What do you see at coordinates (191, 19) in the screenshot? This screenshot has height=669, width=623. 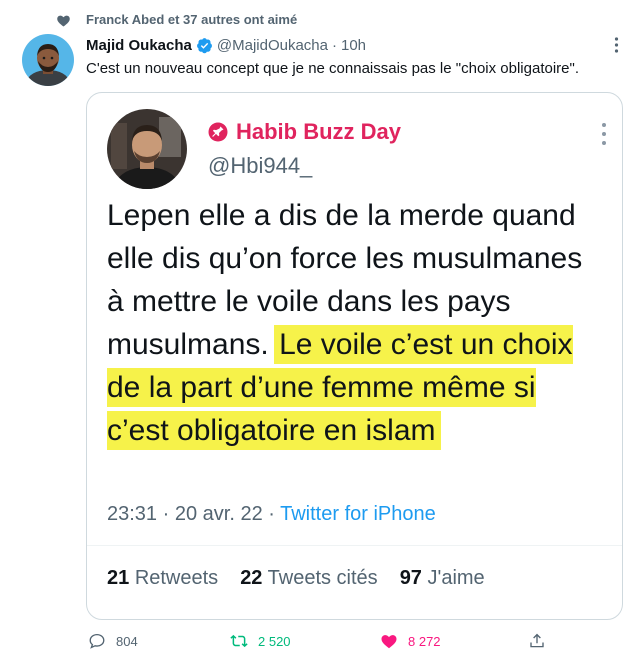 I see `social-context: Franck Abed et 37 autres ont aimé` at bounding box center [191, 19].